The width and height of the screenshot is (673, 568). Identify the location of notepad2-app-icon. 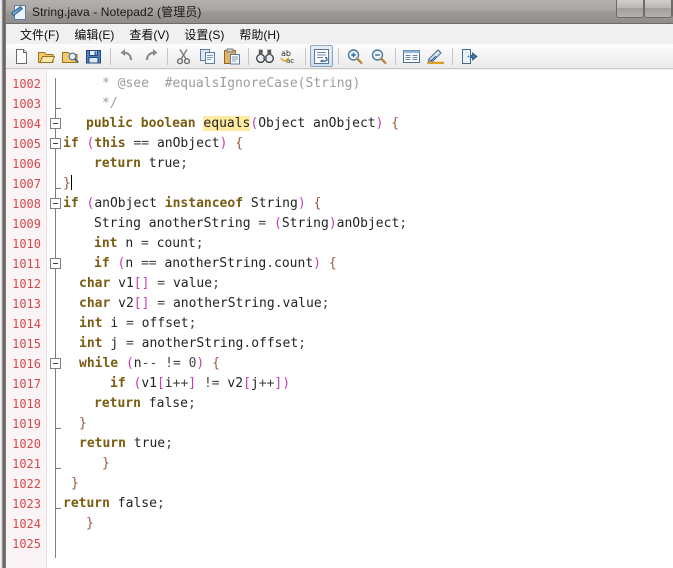
(19, 12).